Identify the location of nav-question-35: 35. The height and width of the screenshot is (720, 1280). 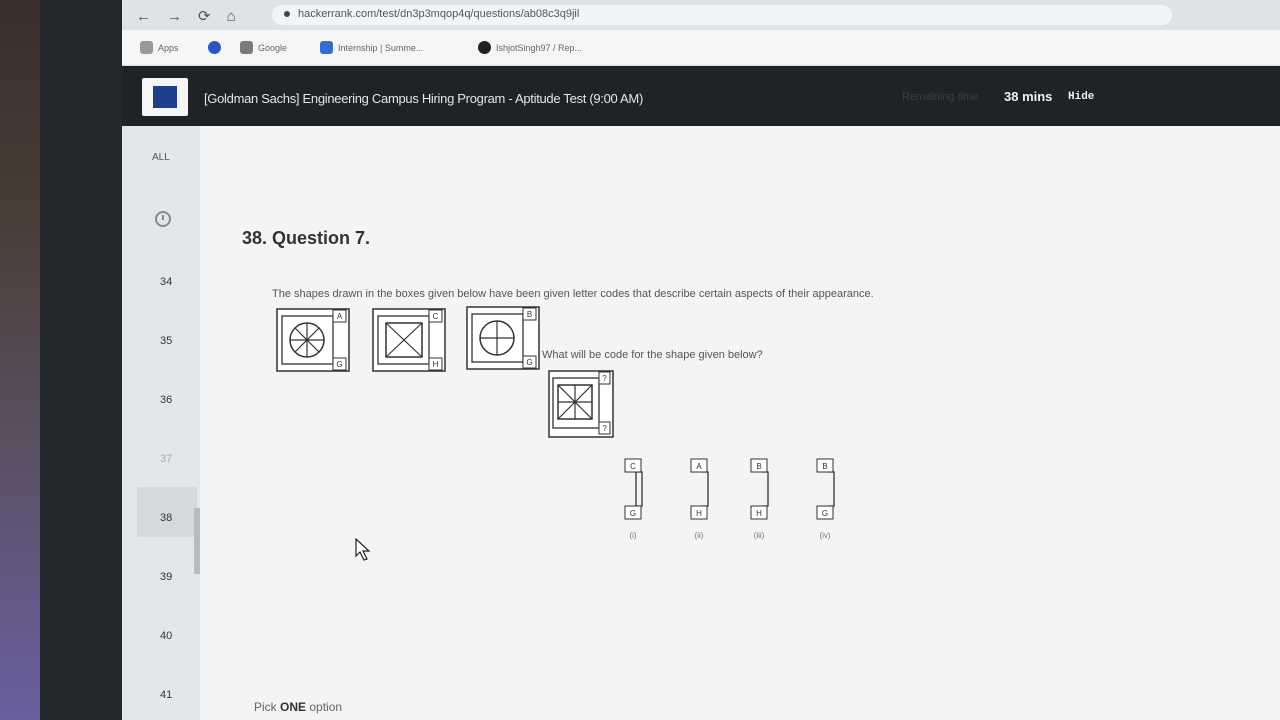
(166, 341).